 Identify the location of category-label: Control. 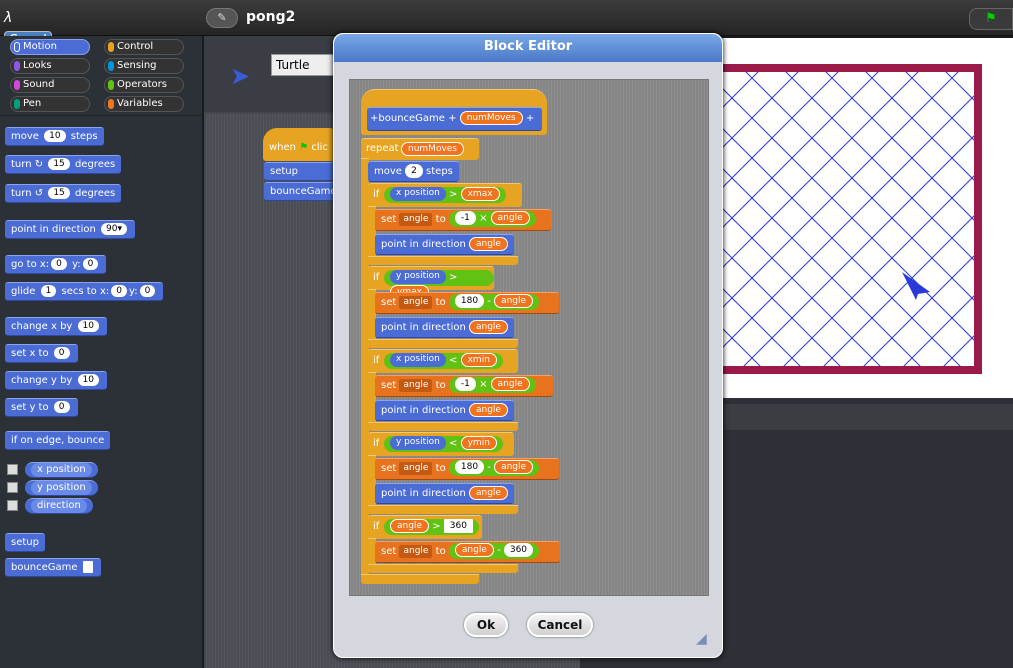
(135, 46).